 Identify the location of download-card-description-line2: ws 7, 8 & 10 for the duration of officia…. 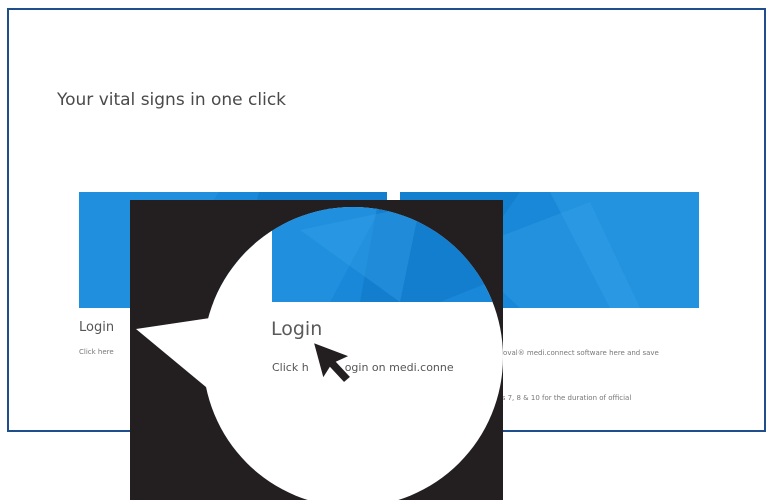
(564, 398).